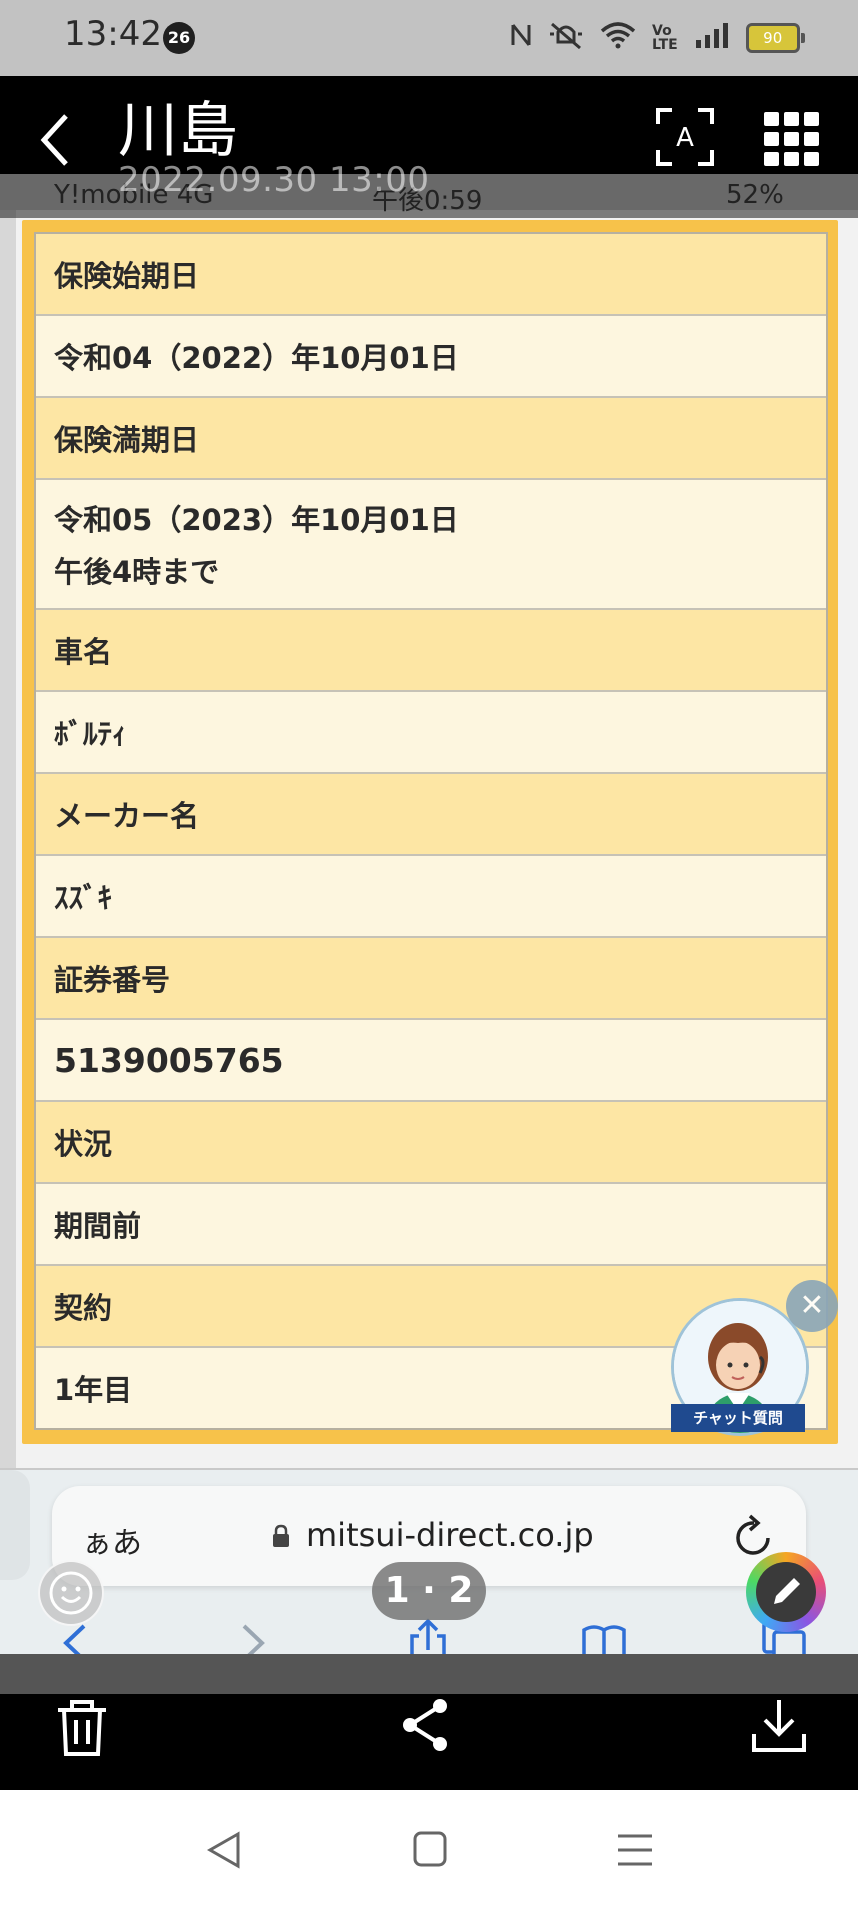 The image size is (858, 1907). I want to click on volte-icon: Vo LTE, so click(665, 38).